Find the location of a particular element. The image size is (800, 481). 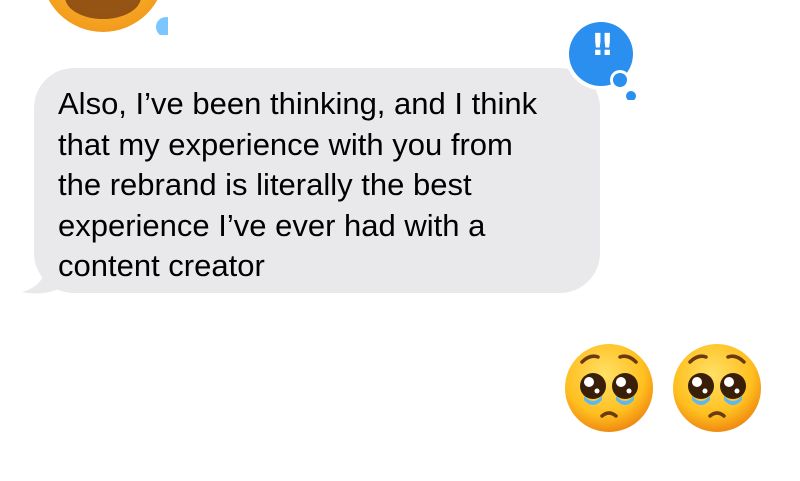

sent-emoji-message is located at coordinates (663, 389).